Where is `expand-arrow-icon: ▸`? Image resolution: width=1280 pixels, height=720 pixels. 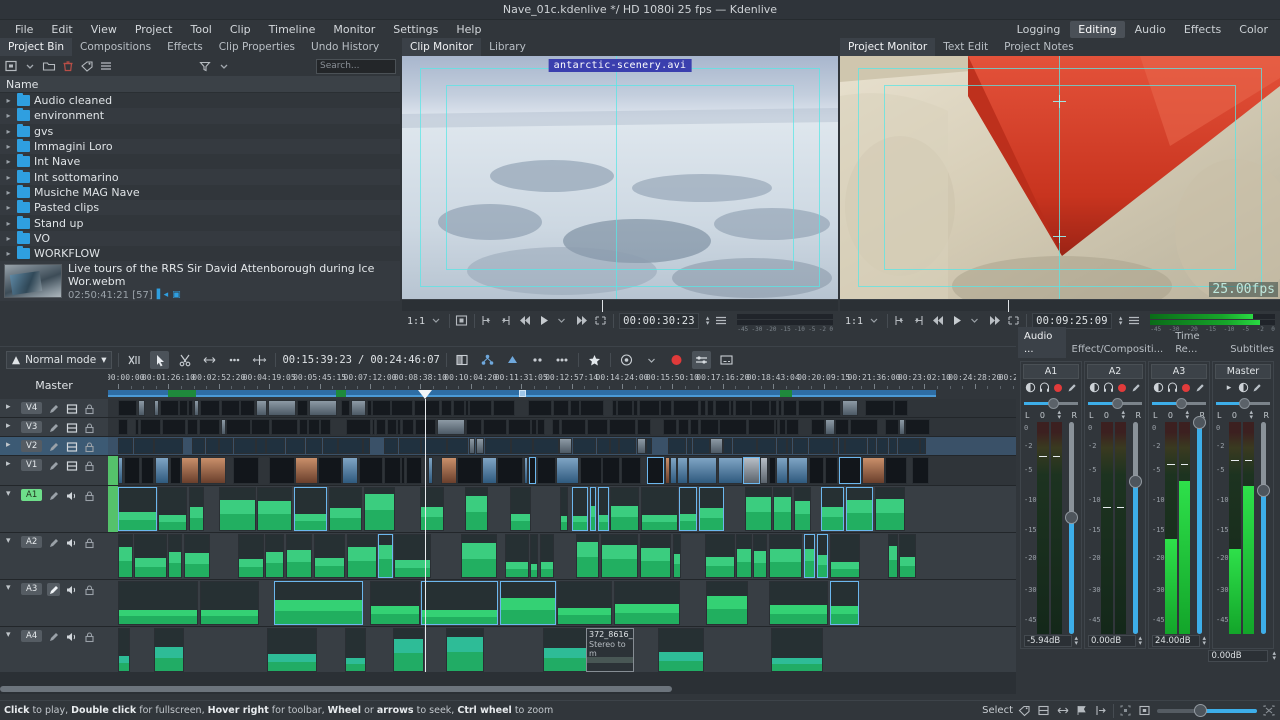
expand-arrow-icon: ▸ is located at coordinates (8, 100).